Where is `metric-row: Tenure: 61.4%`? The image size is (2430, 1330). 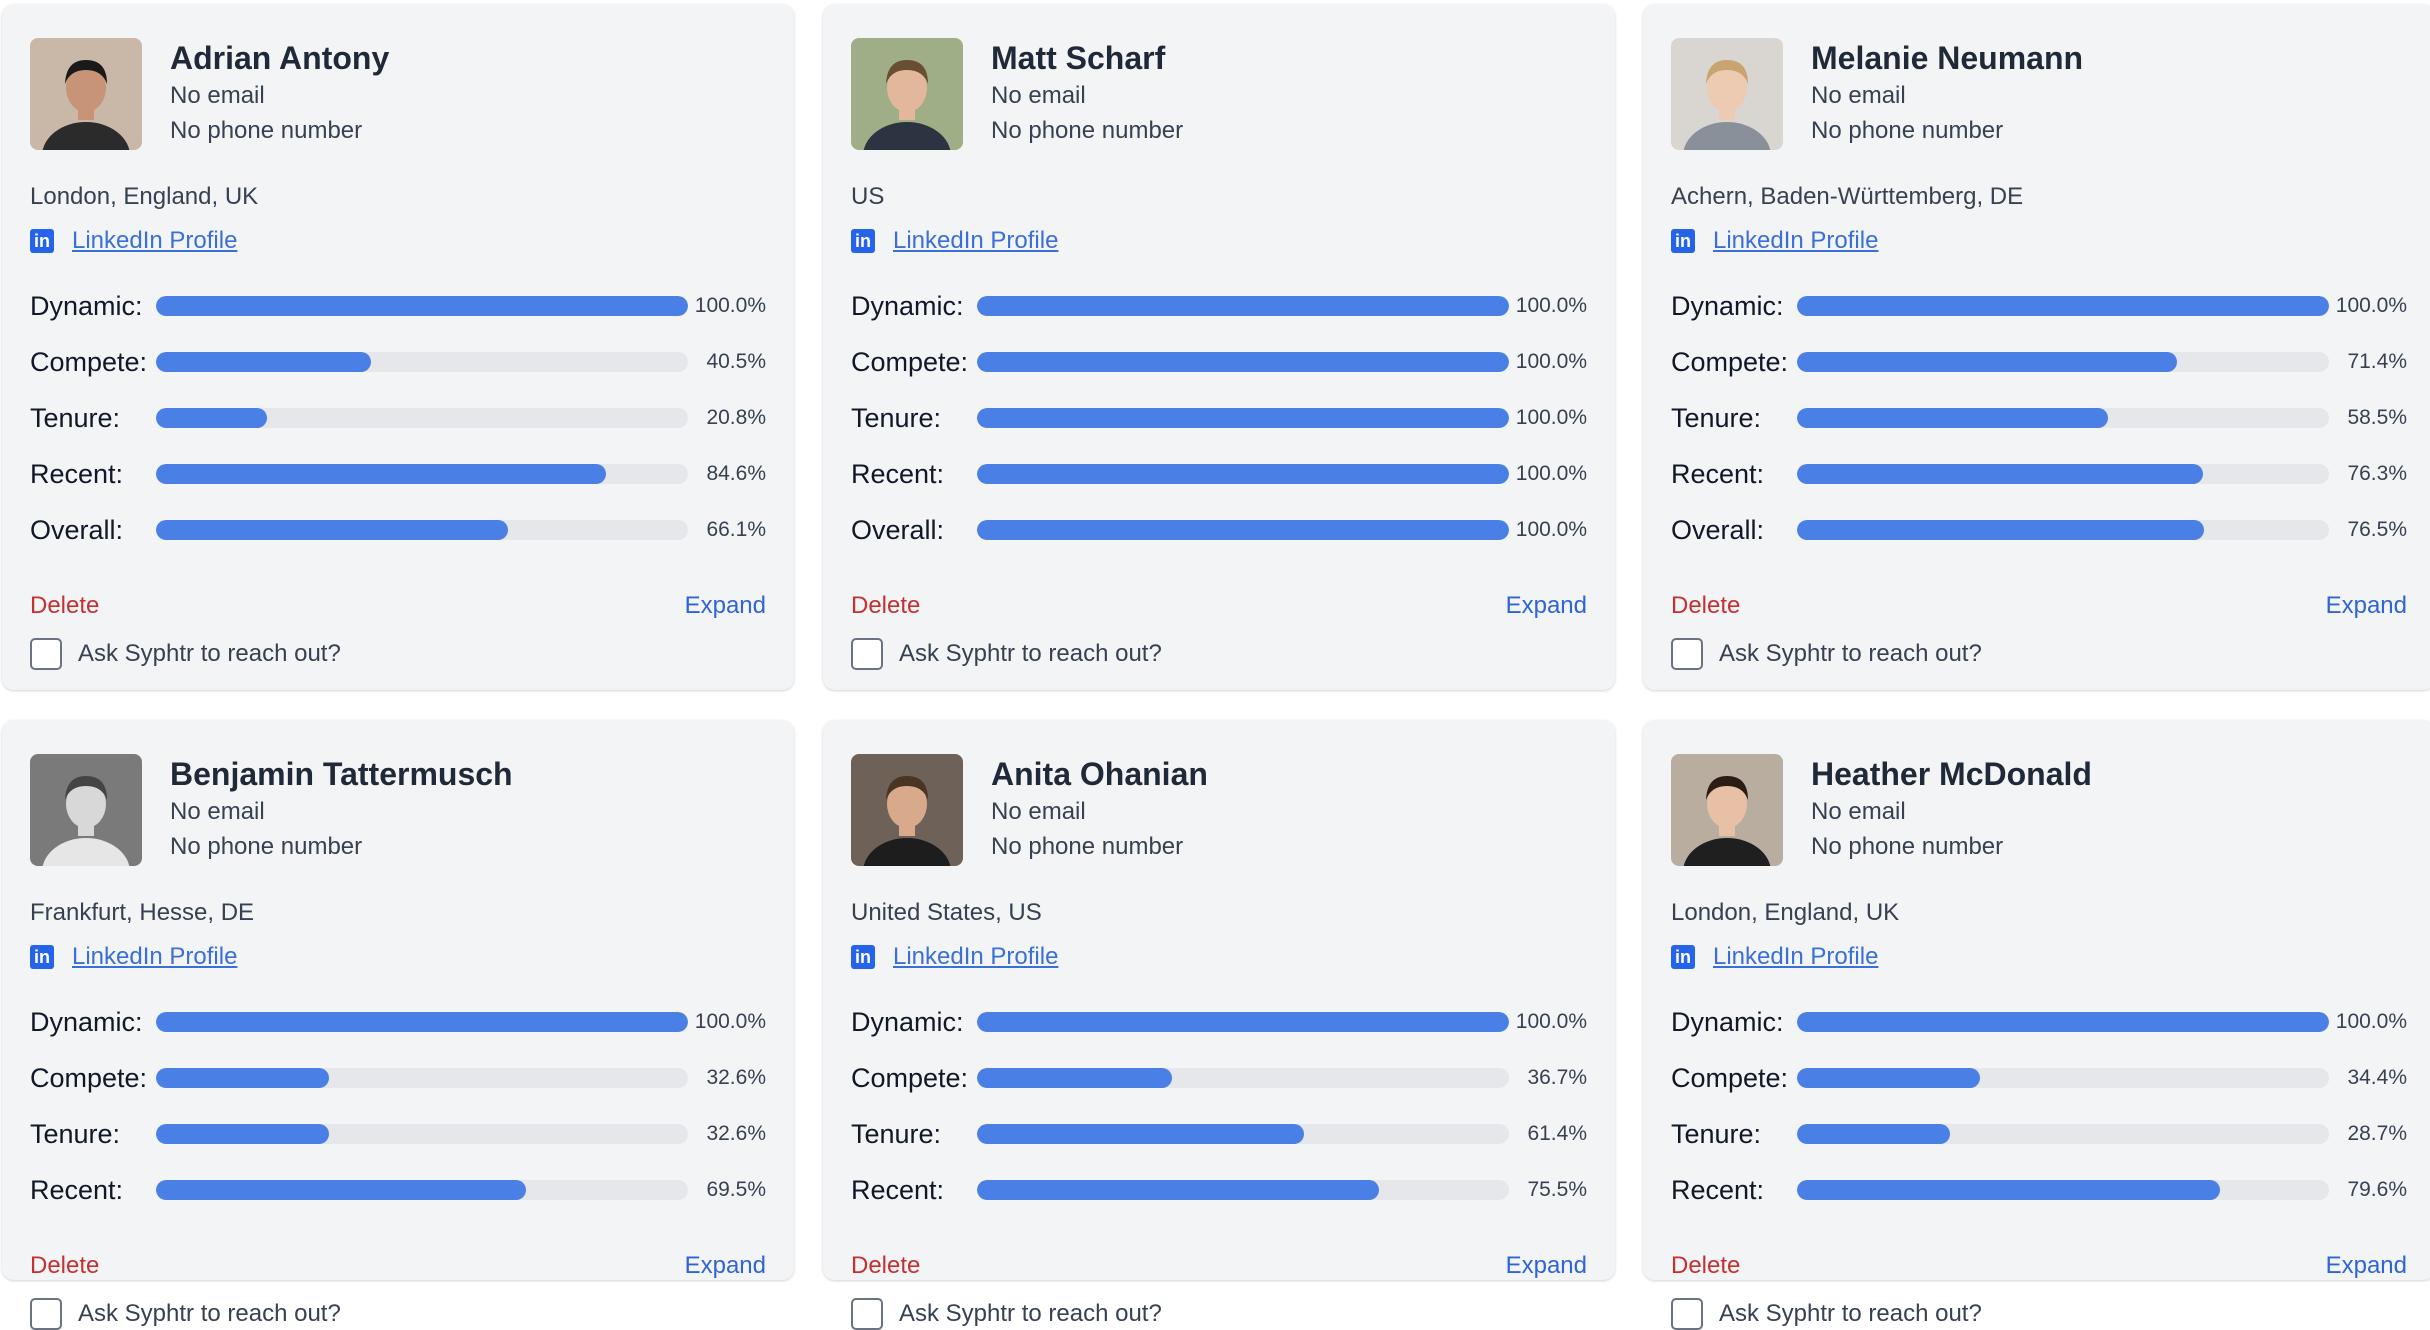 metric-row: Tenure: 61.4% is located at coordinates (1219, 1134).